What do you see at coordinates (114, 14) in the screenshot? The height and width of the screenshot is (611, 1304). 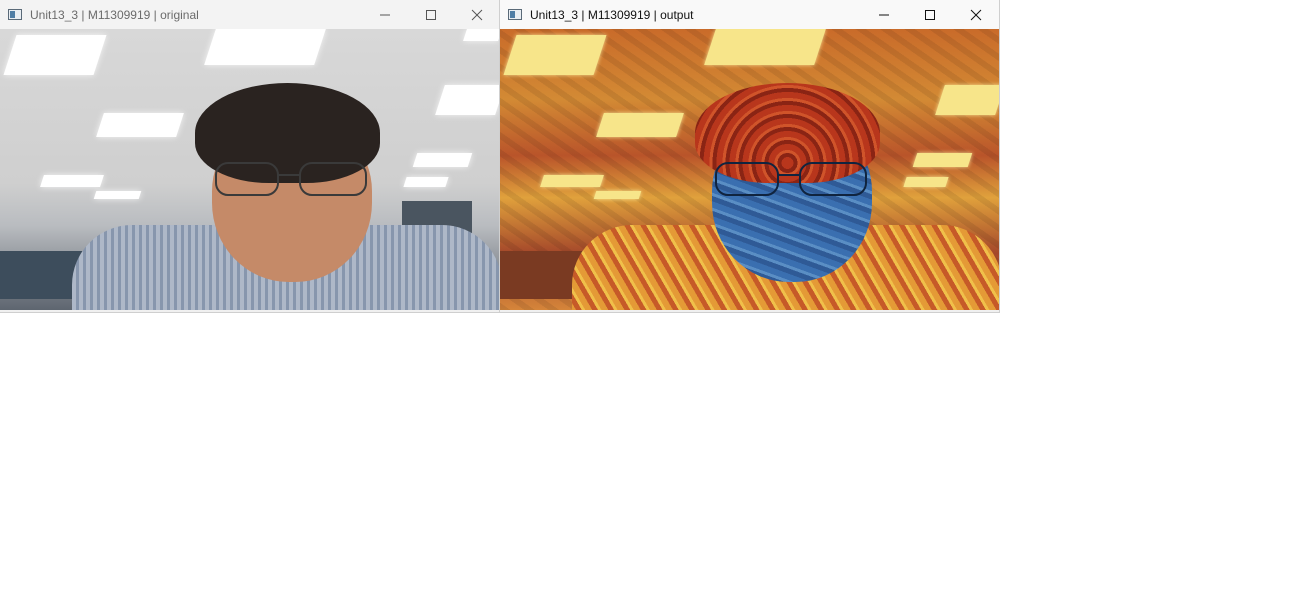 I see `window-title: Unit13_3 | M11309919 | original` at bounding box center [114, 14].